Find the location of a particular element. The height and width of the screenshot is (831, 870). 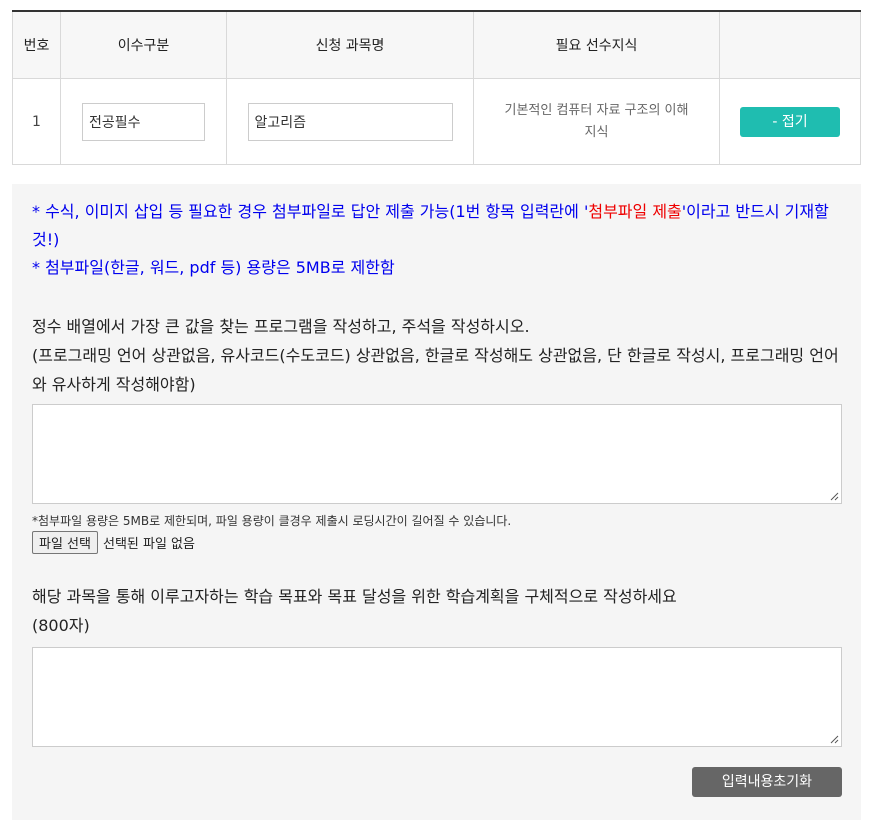

question-2-line-2: (800자) is located at coordinates (61, 625).